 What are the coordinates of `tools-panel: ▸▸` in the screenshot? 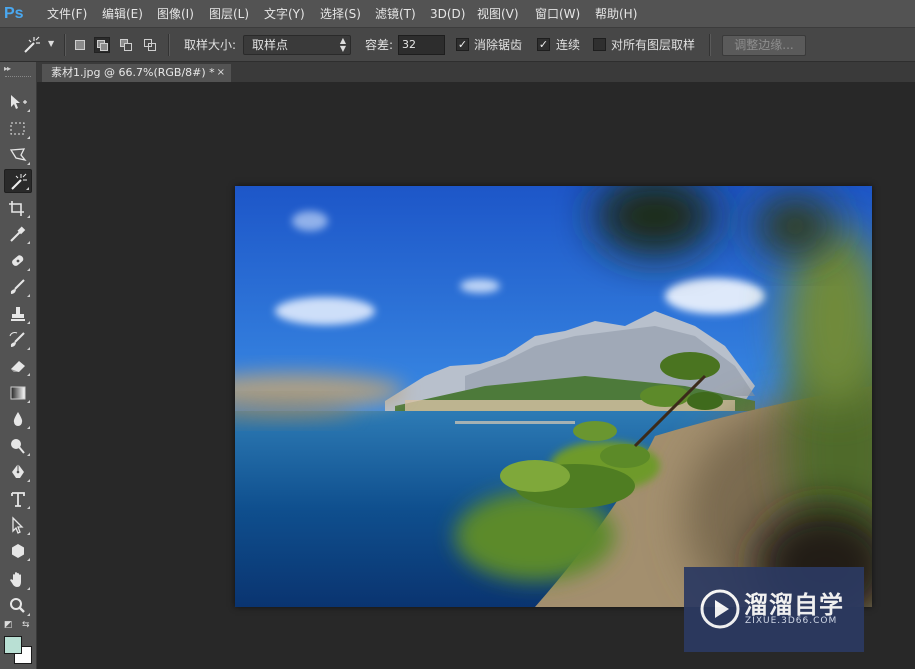 It's located at (18, 365).